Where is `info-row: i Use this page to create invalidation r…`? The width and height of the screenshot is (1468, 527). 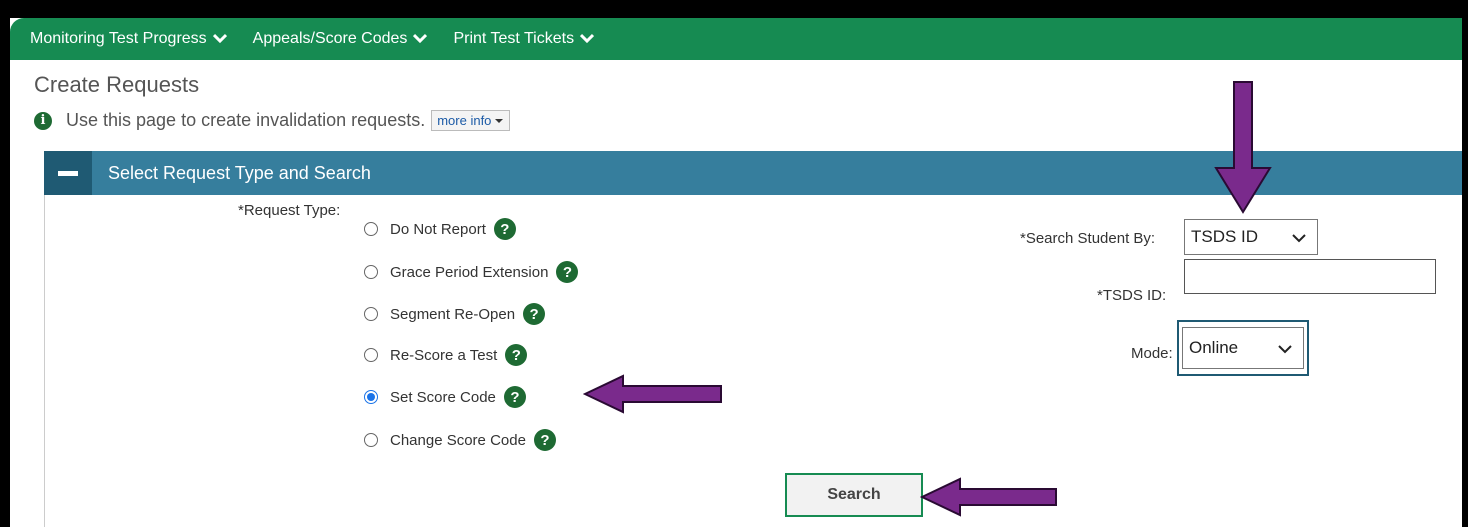 info-row: i Use this page to create invalidation r… is located at coordinates (272, 120).